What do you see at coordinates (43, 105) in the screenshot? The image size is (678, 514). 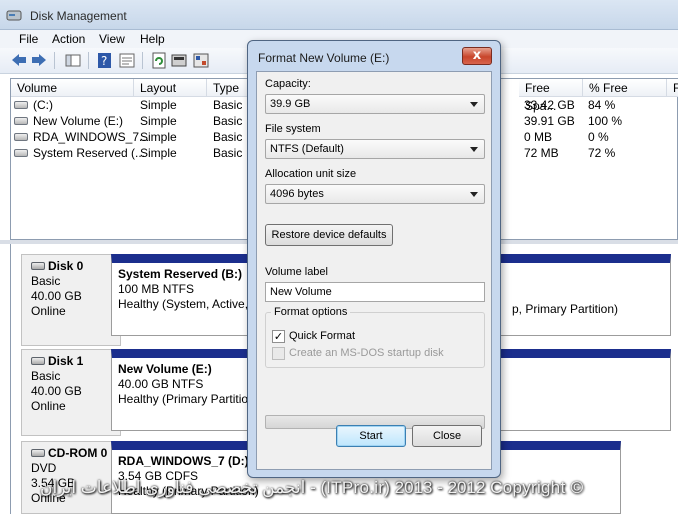 I see `volume-name: (C:)` at bounding box center [43, 105].